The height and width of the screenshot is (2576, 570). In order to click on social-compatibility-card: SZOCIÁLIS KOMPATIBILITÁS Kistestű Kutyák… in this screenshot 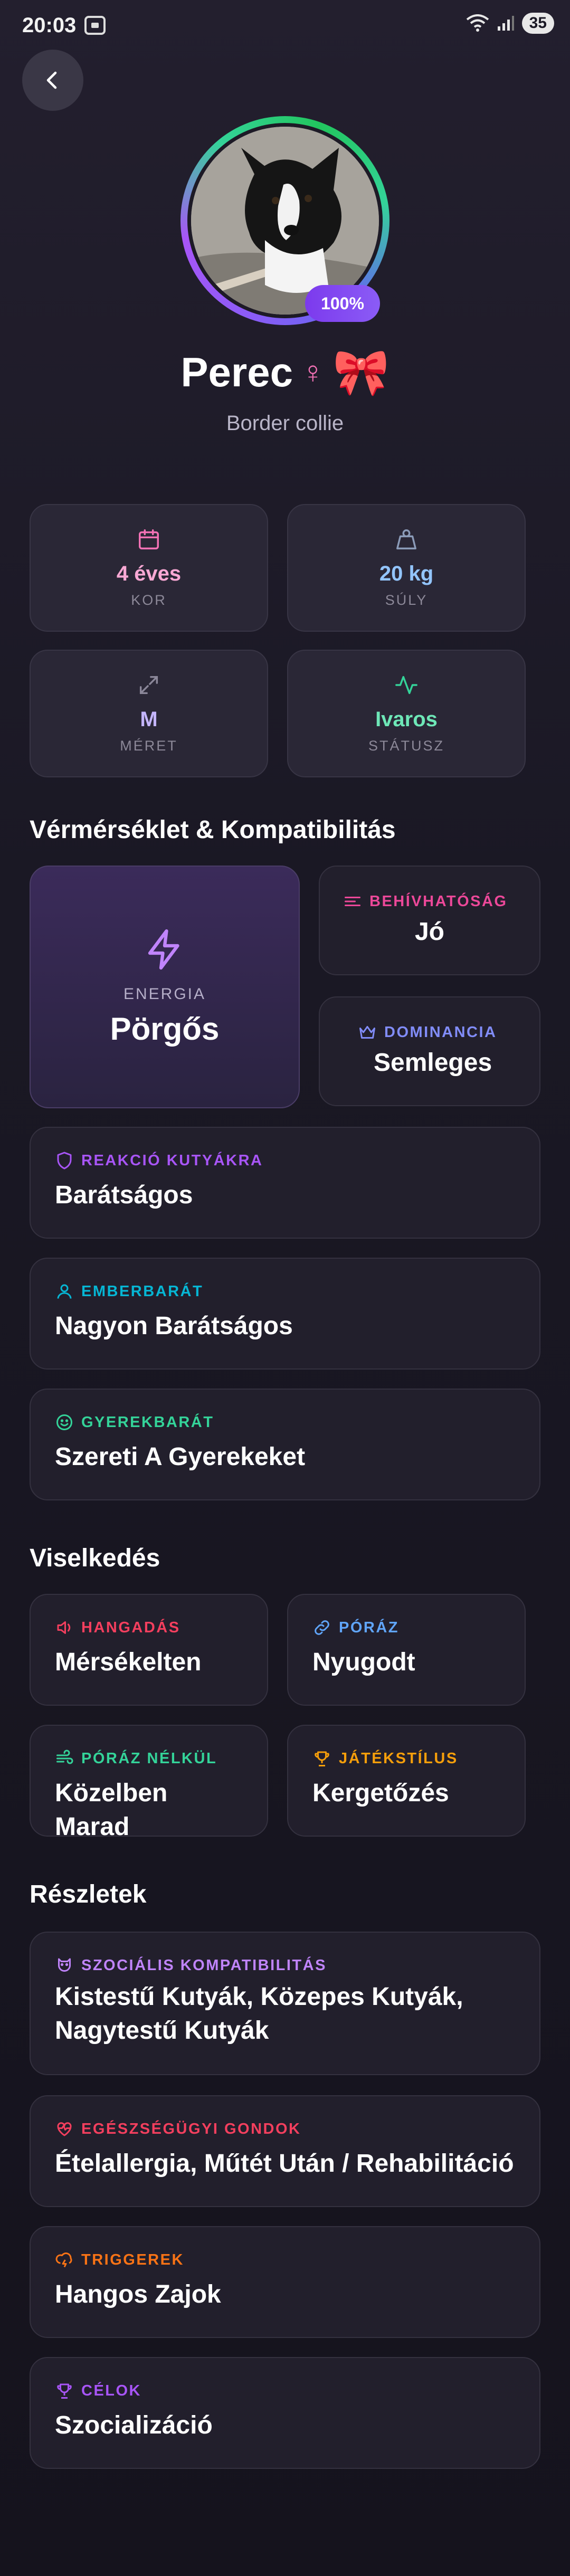, I will do `click(285, 2003)`.